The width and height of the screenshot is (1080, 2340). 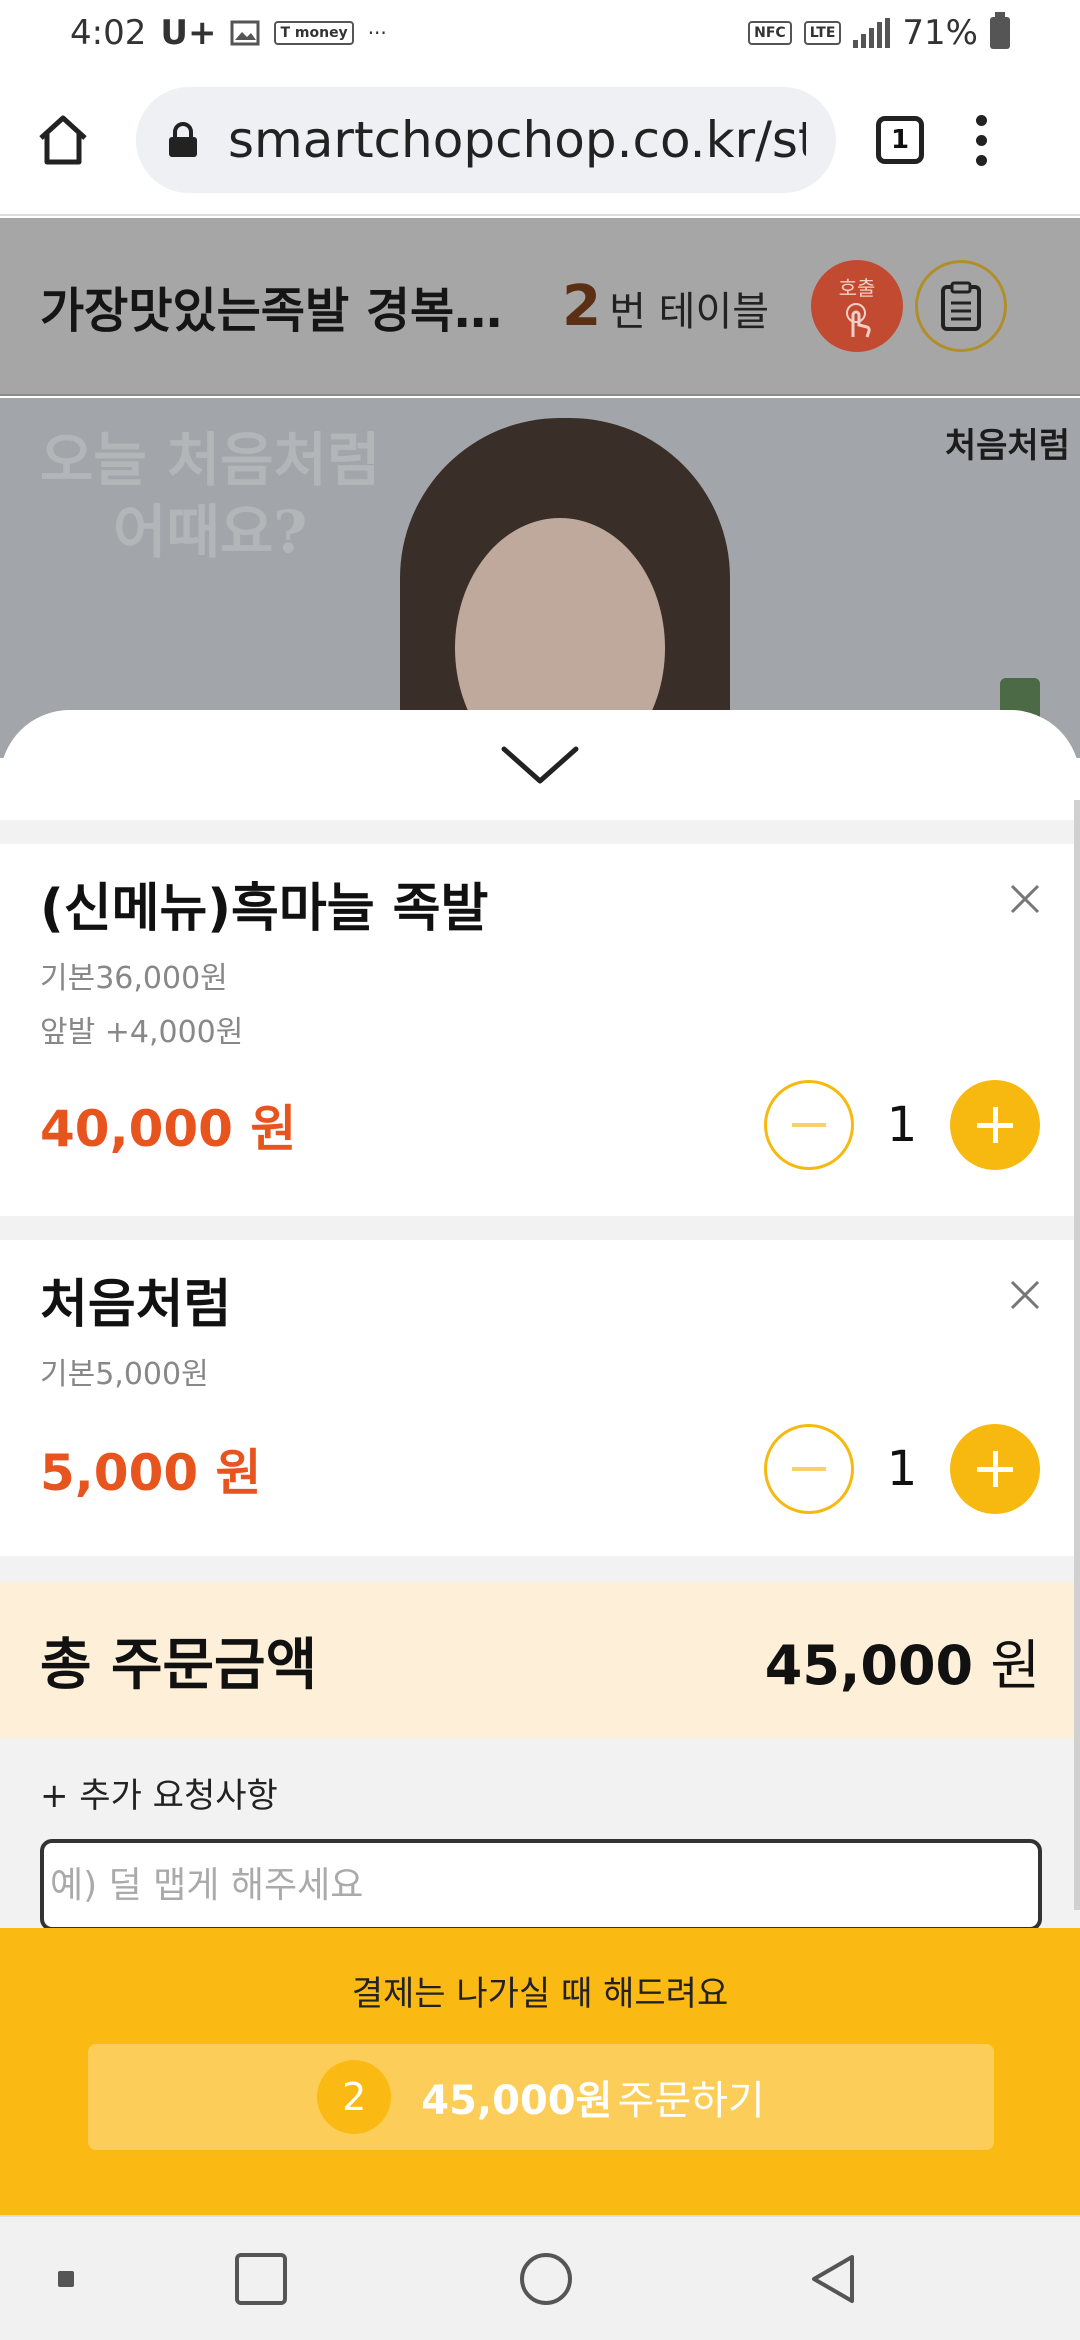 I want to click on item-bottom-row: 40,000 원 1, so click(x=540, y=1125).